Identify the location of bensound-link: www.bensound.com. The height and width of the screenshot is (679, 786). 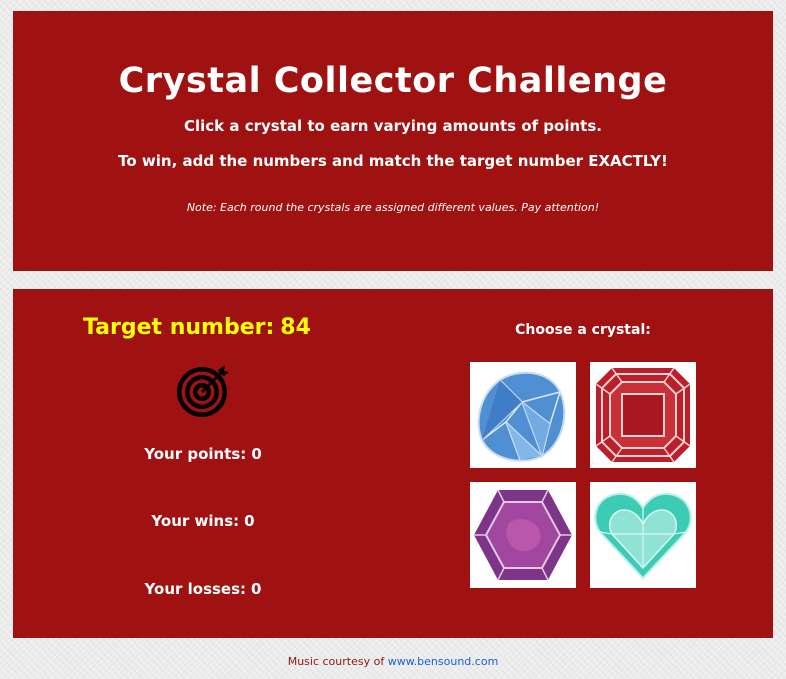
(443, 661).